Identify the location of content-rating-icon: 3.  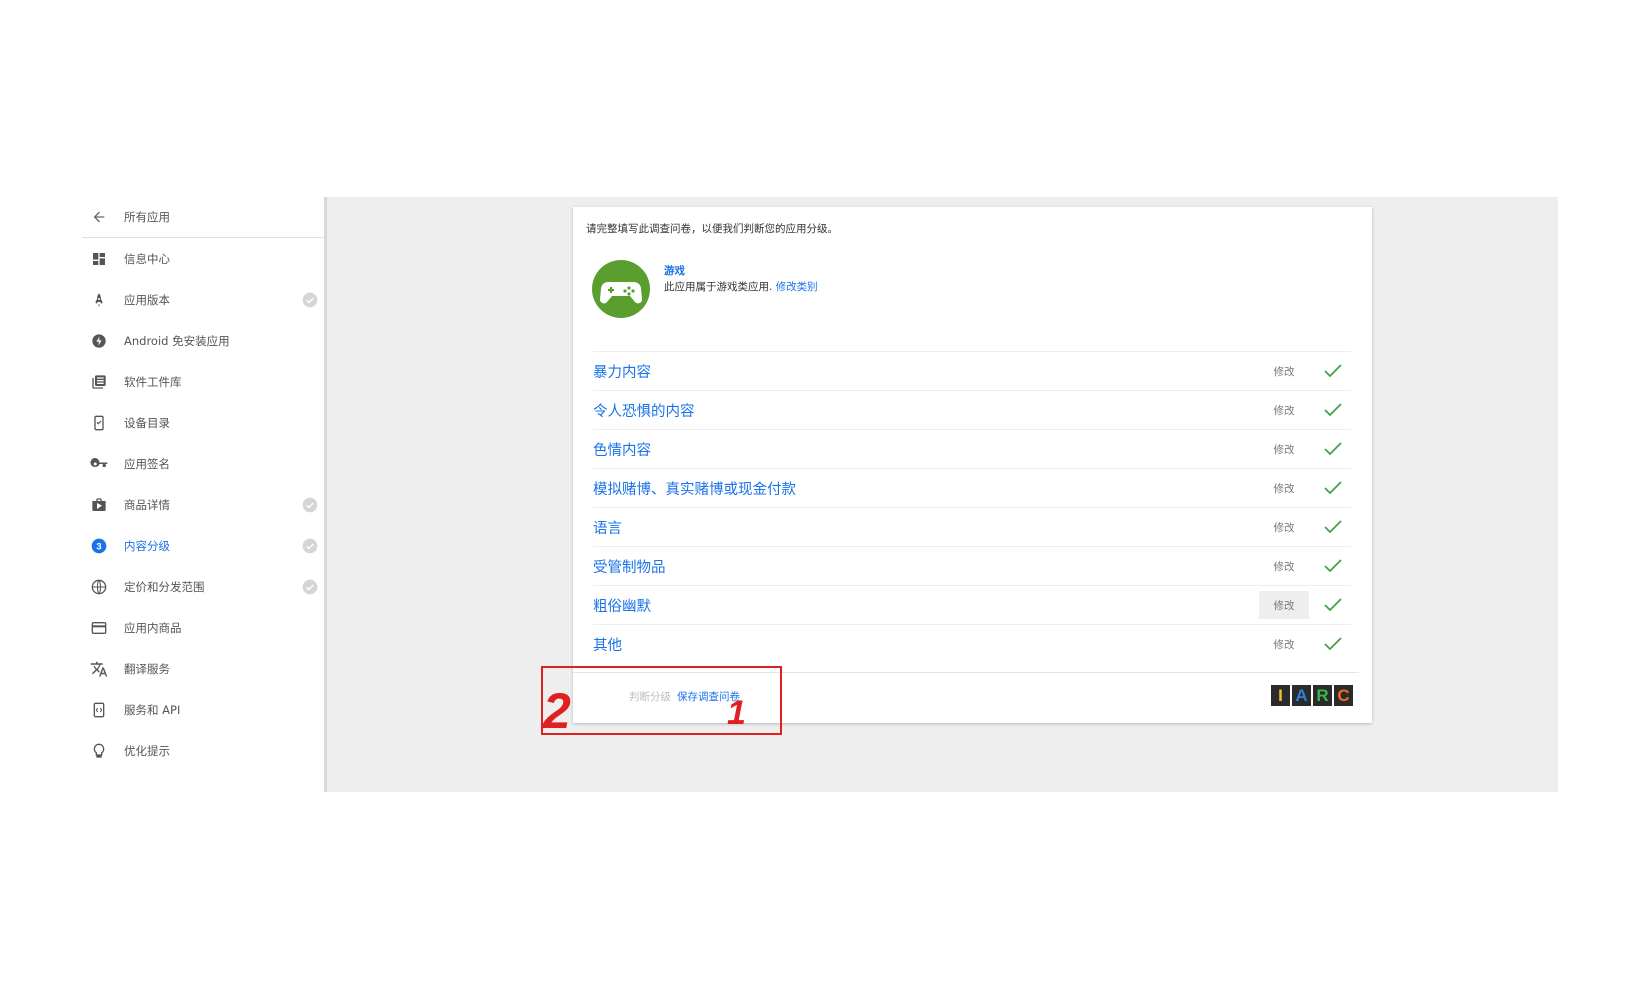
(99, 546).